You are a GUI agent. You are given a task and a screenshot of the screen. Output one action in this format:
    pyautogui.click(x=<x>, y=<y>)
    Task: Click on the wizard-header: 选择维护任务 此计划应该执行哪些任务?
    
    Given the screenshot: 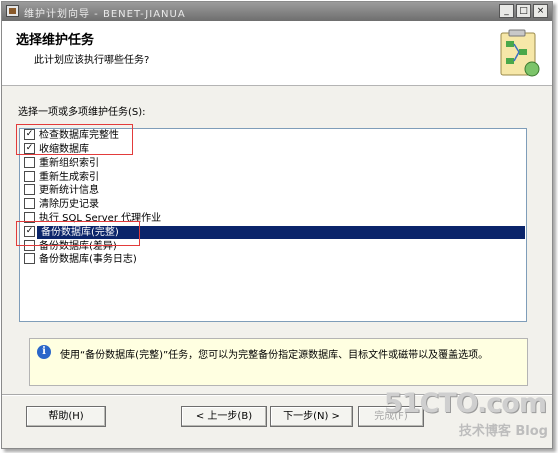 What is the action you would take?
    pyautogui.click(x=277, y=53)
    